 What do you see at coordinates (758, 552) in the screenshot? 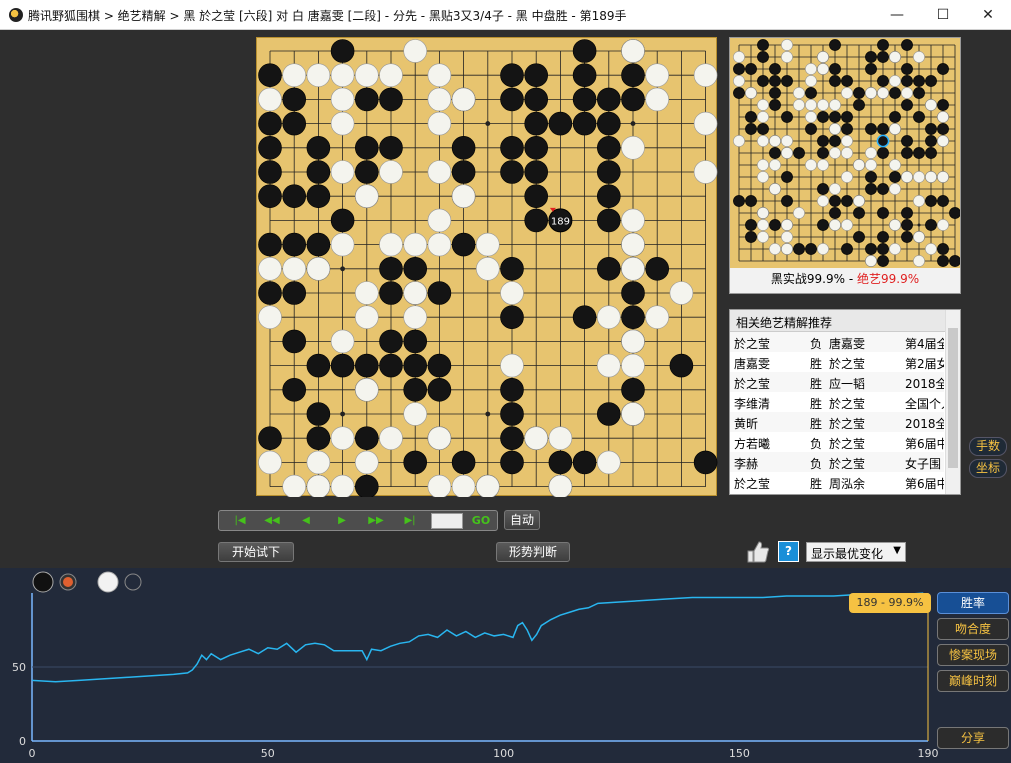
I see `thumbs-up-icon` at bounding box center [758, 552].